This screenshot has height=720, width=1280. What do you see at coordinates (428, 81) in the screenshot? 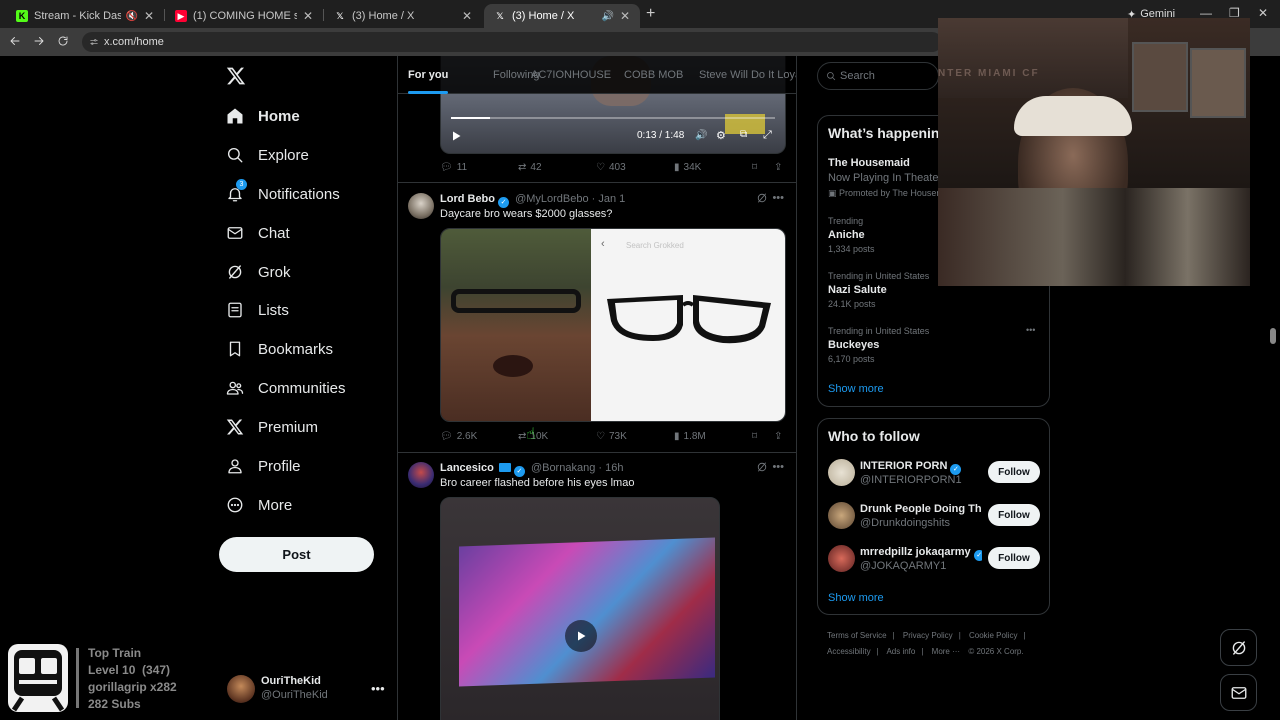
I see `tab-for-you: For you` at bounding box center [428, 81].